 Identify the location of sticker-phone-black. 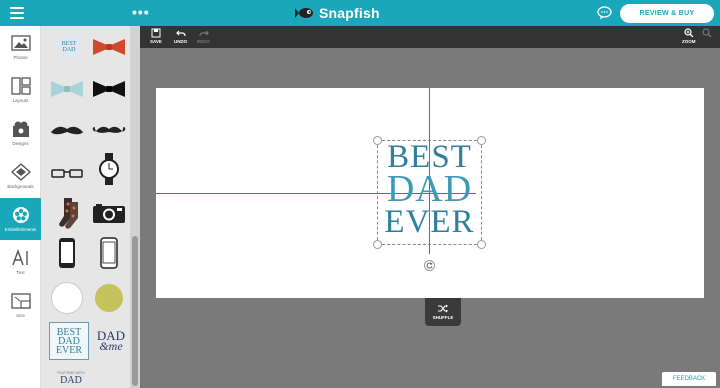
(67, 253).